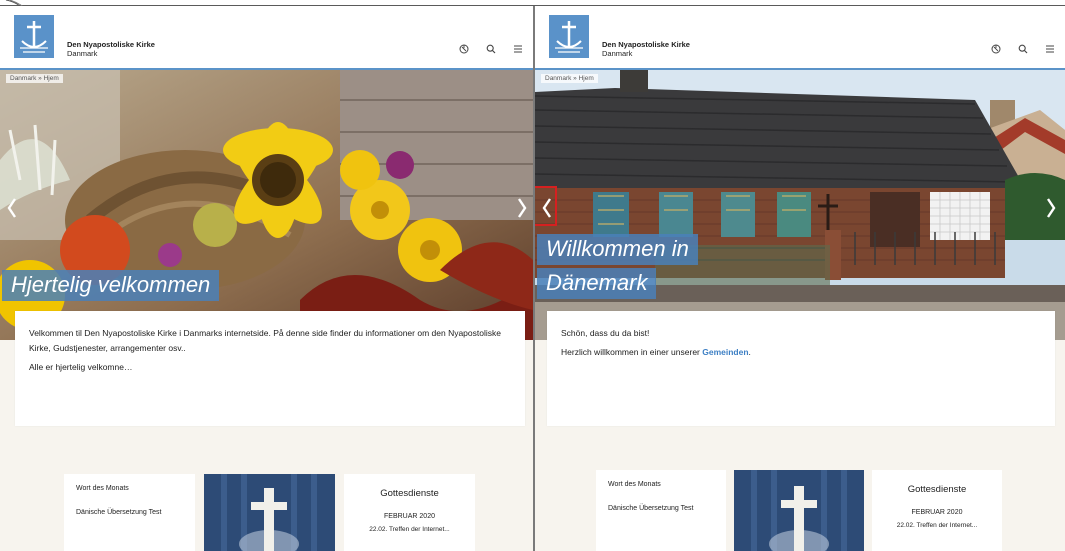 The image size is (1065, 551). What do you see at coordinates (546, 206) in the screenshot?
I see `highlight-box` at bounding box center [546, 206].